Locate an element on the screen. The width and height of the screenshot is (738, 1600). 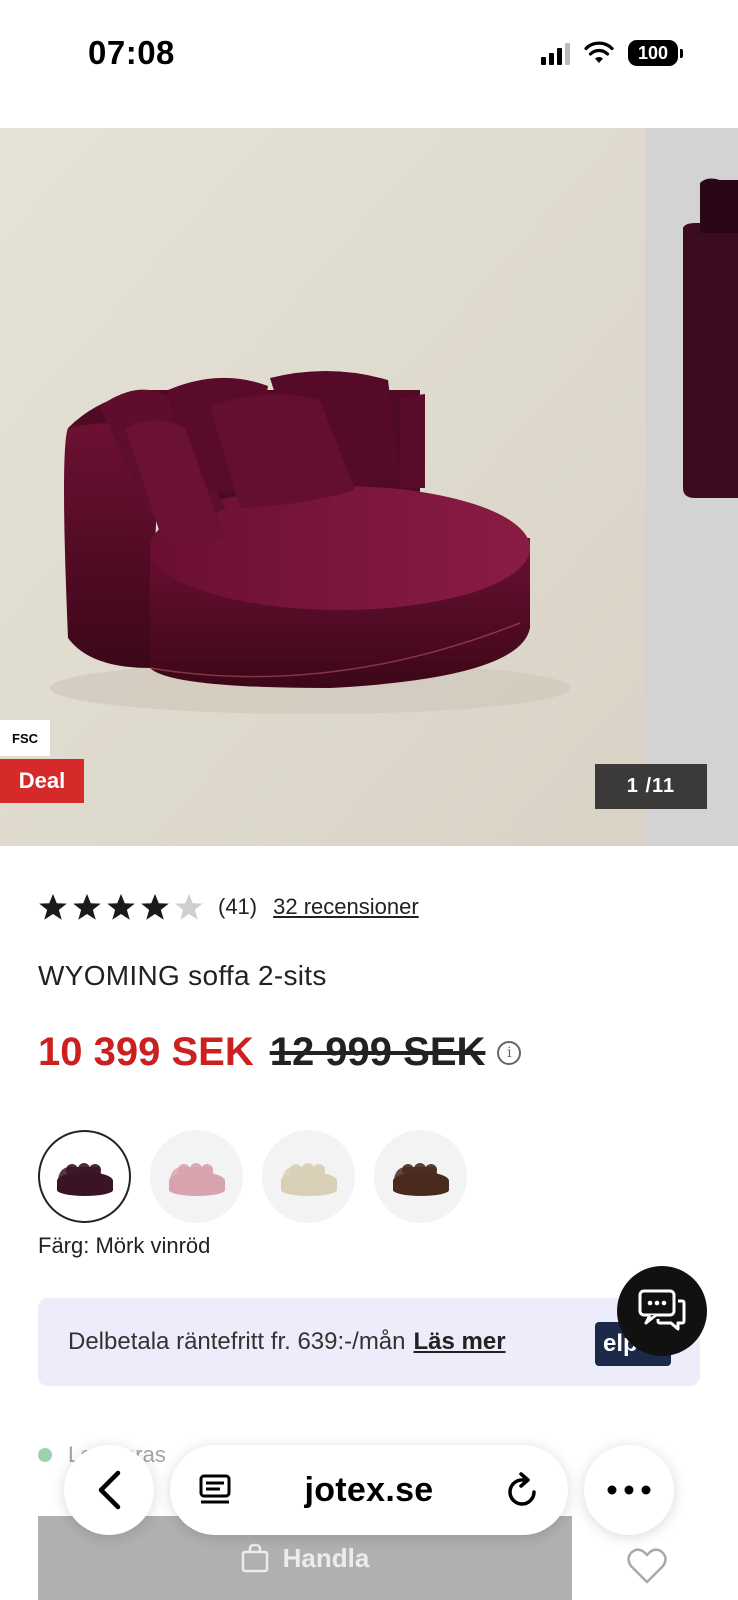
url-text: jotex.se is located at coordinates (369, 1489).